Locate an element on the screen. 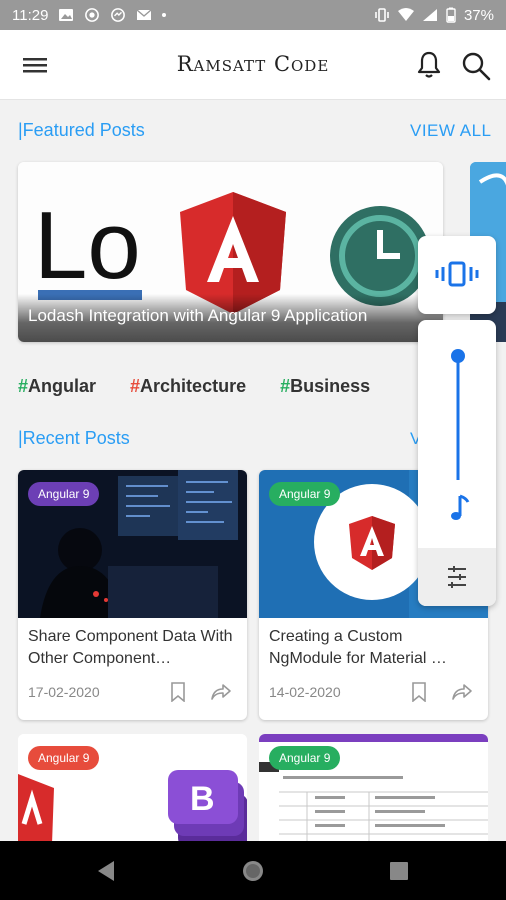 This screenshot has height=900, width=506. svg-text: B is located at coordinates (202, 799).